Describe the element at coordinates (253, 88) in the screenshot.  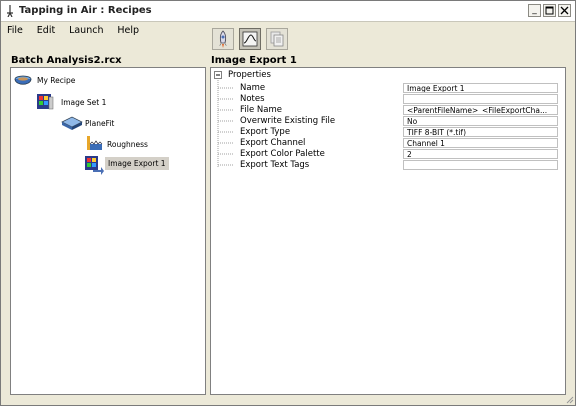
I see `property-name: Name` at that location.